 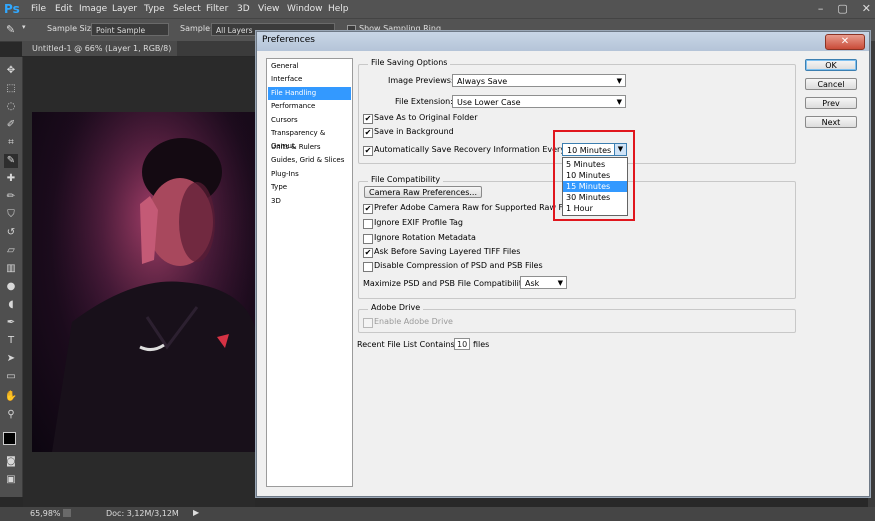 What do you see at coordinates (11, 179) in the screenshot?
I see `healing-brush-tool-icon: ✚` at bounding box center [11, 179].